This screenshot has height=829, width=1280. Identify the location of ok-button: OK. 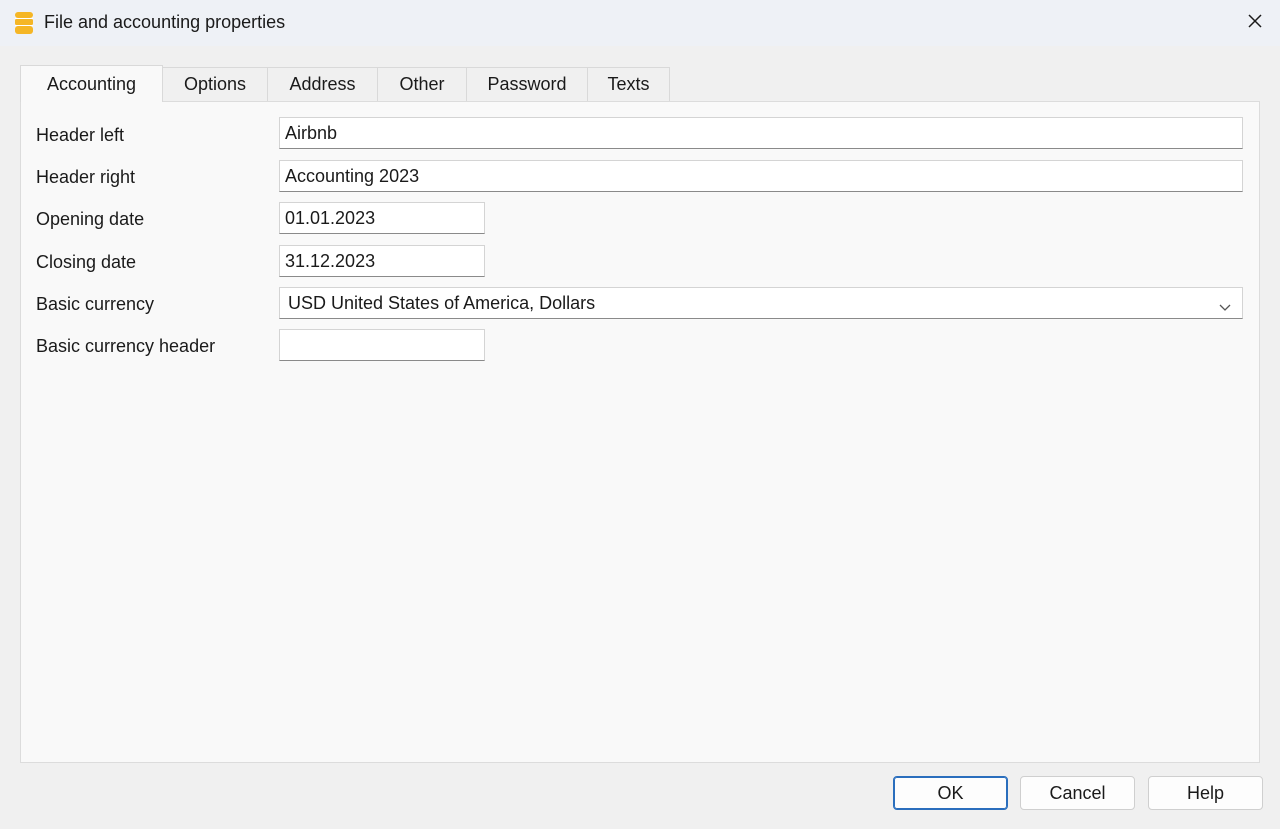
(950, 793).